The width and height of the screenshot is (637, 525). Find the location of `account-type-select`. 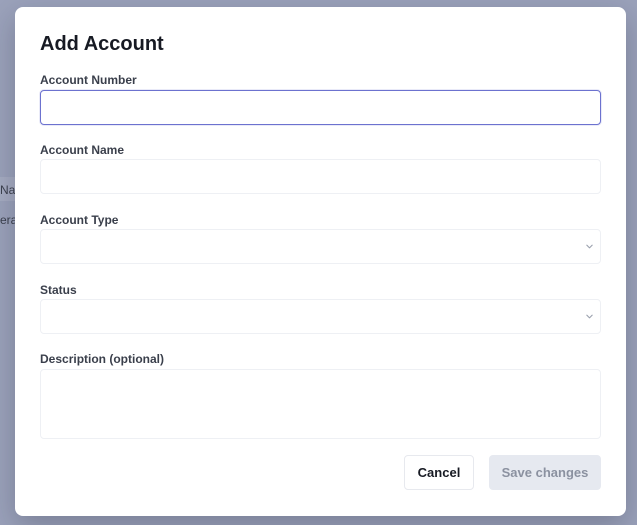

account-type-select is located at coordinates (320, 246).